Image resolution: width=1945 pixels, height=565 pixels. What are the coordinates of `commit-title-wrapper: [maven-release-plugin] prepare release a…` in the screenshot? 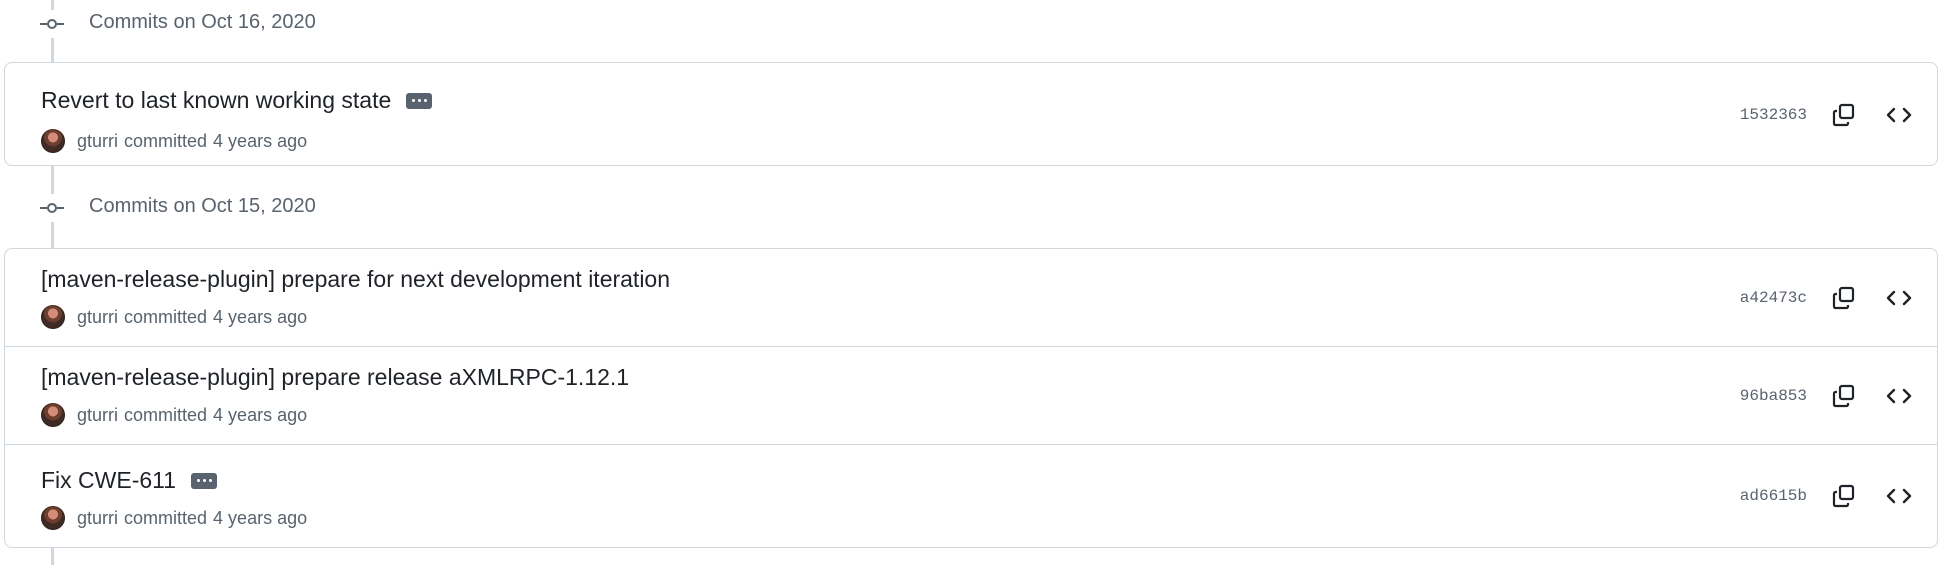 It's located at (335, 377).